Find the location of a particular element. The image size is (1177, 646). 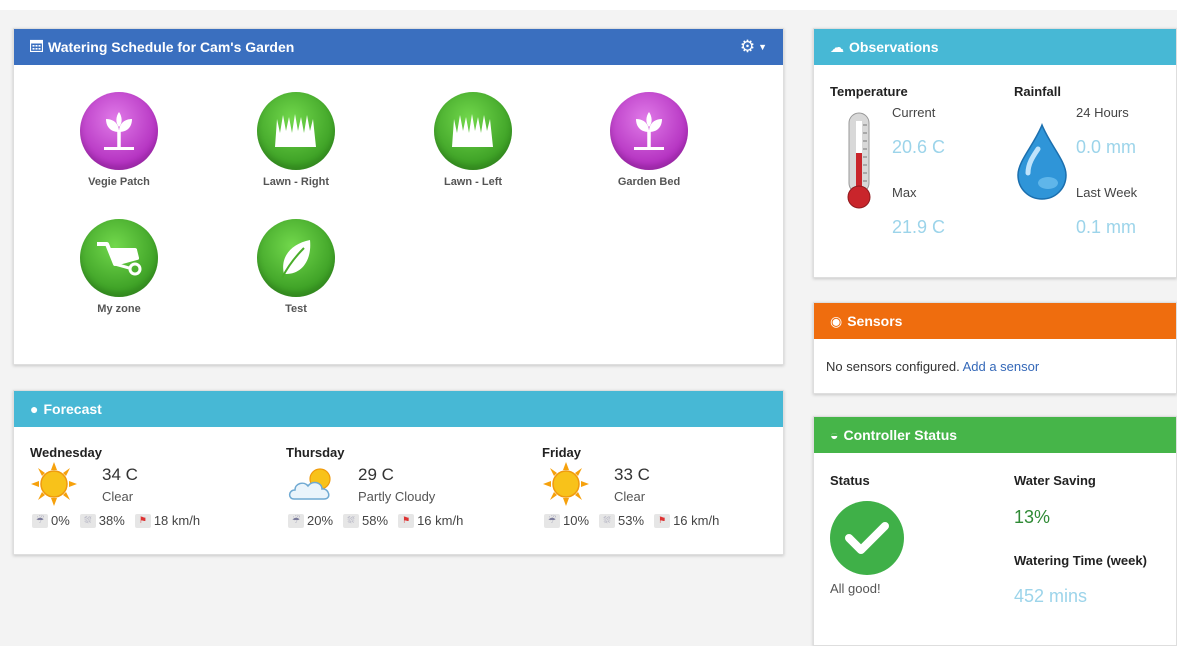

zone-label: My zone is located at coordinates (119, 309).